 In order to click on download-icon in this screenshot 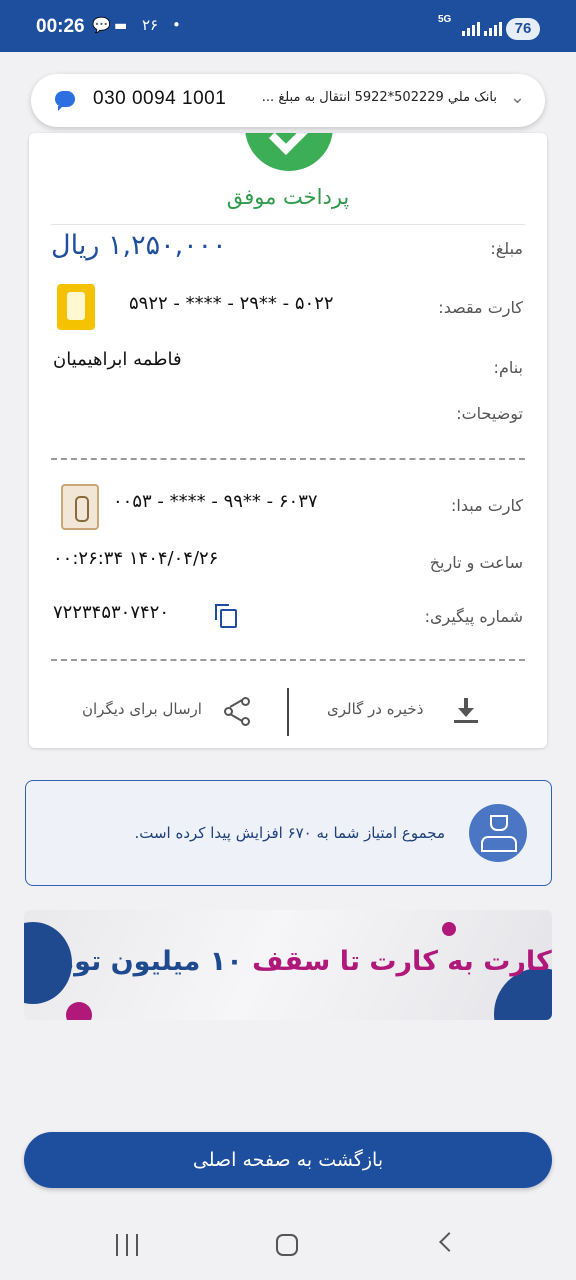, I will do `click(466, 711)`.